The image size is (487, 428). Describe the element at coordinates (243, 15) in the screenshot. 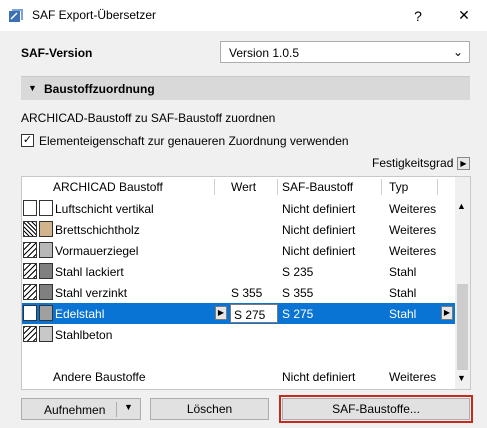

I see `title-bar: SAF Export-Übersetzer ? ✕` at that location.